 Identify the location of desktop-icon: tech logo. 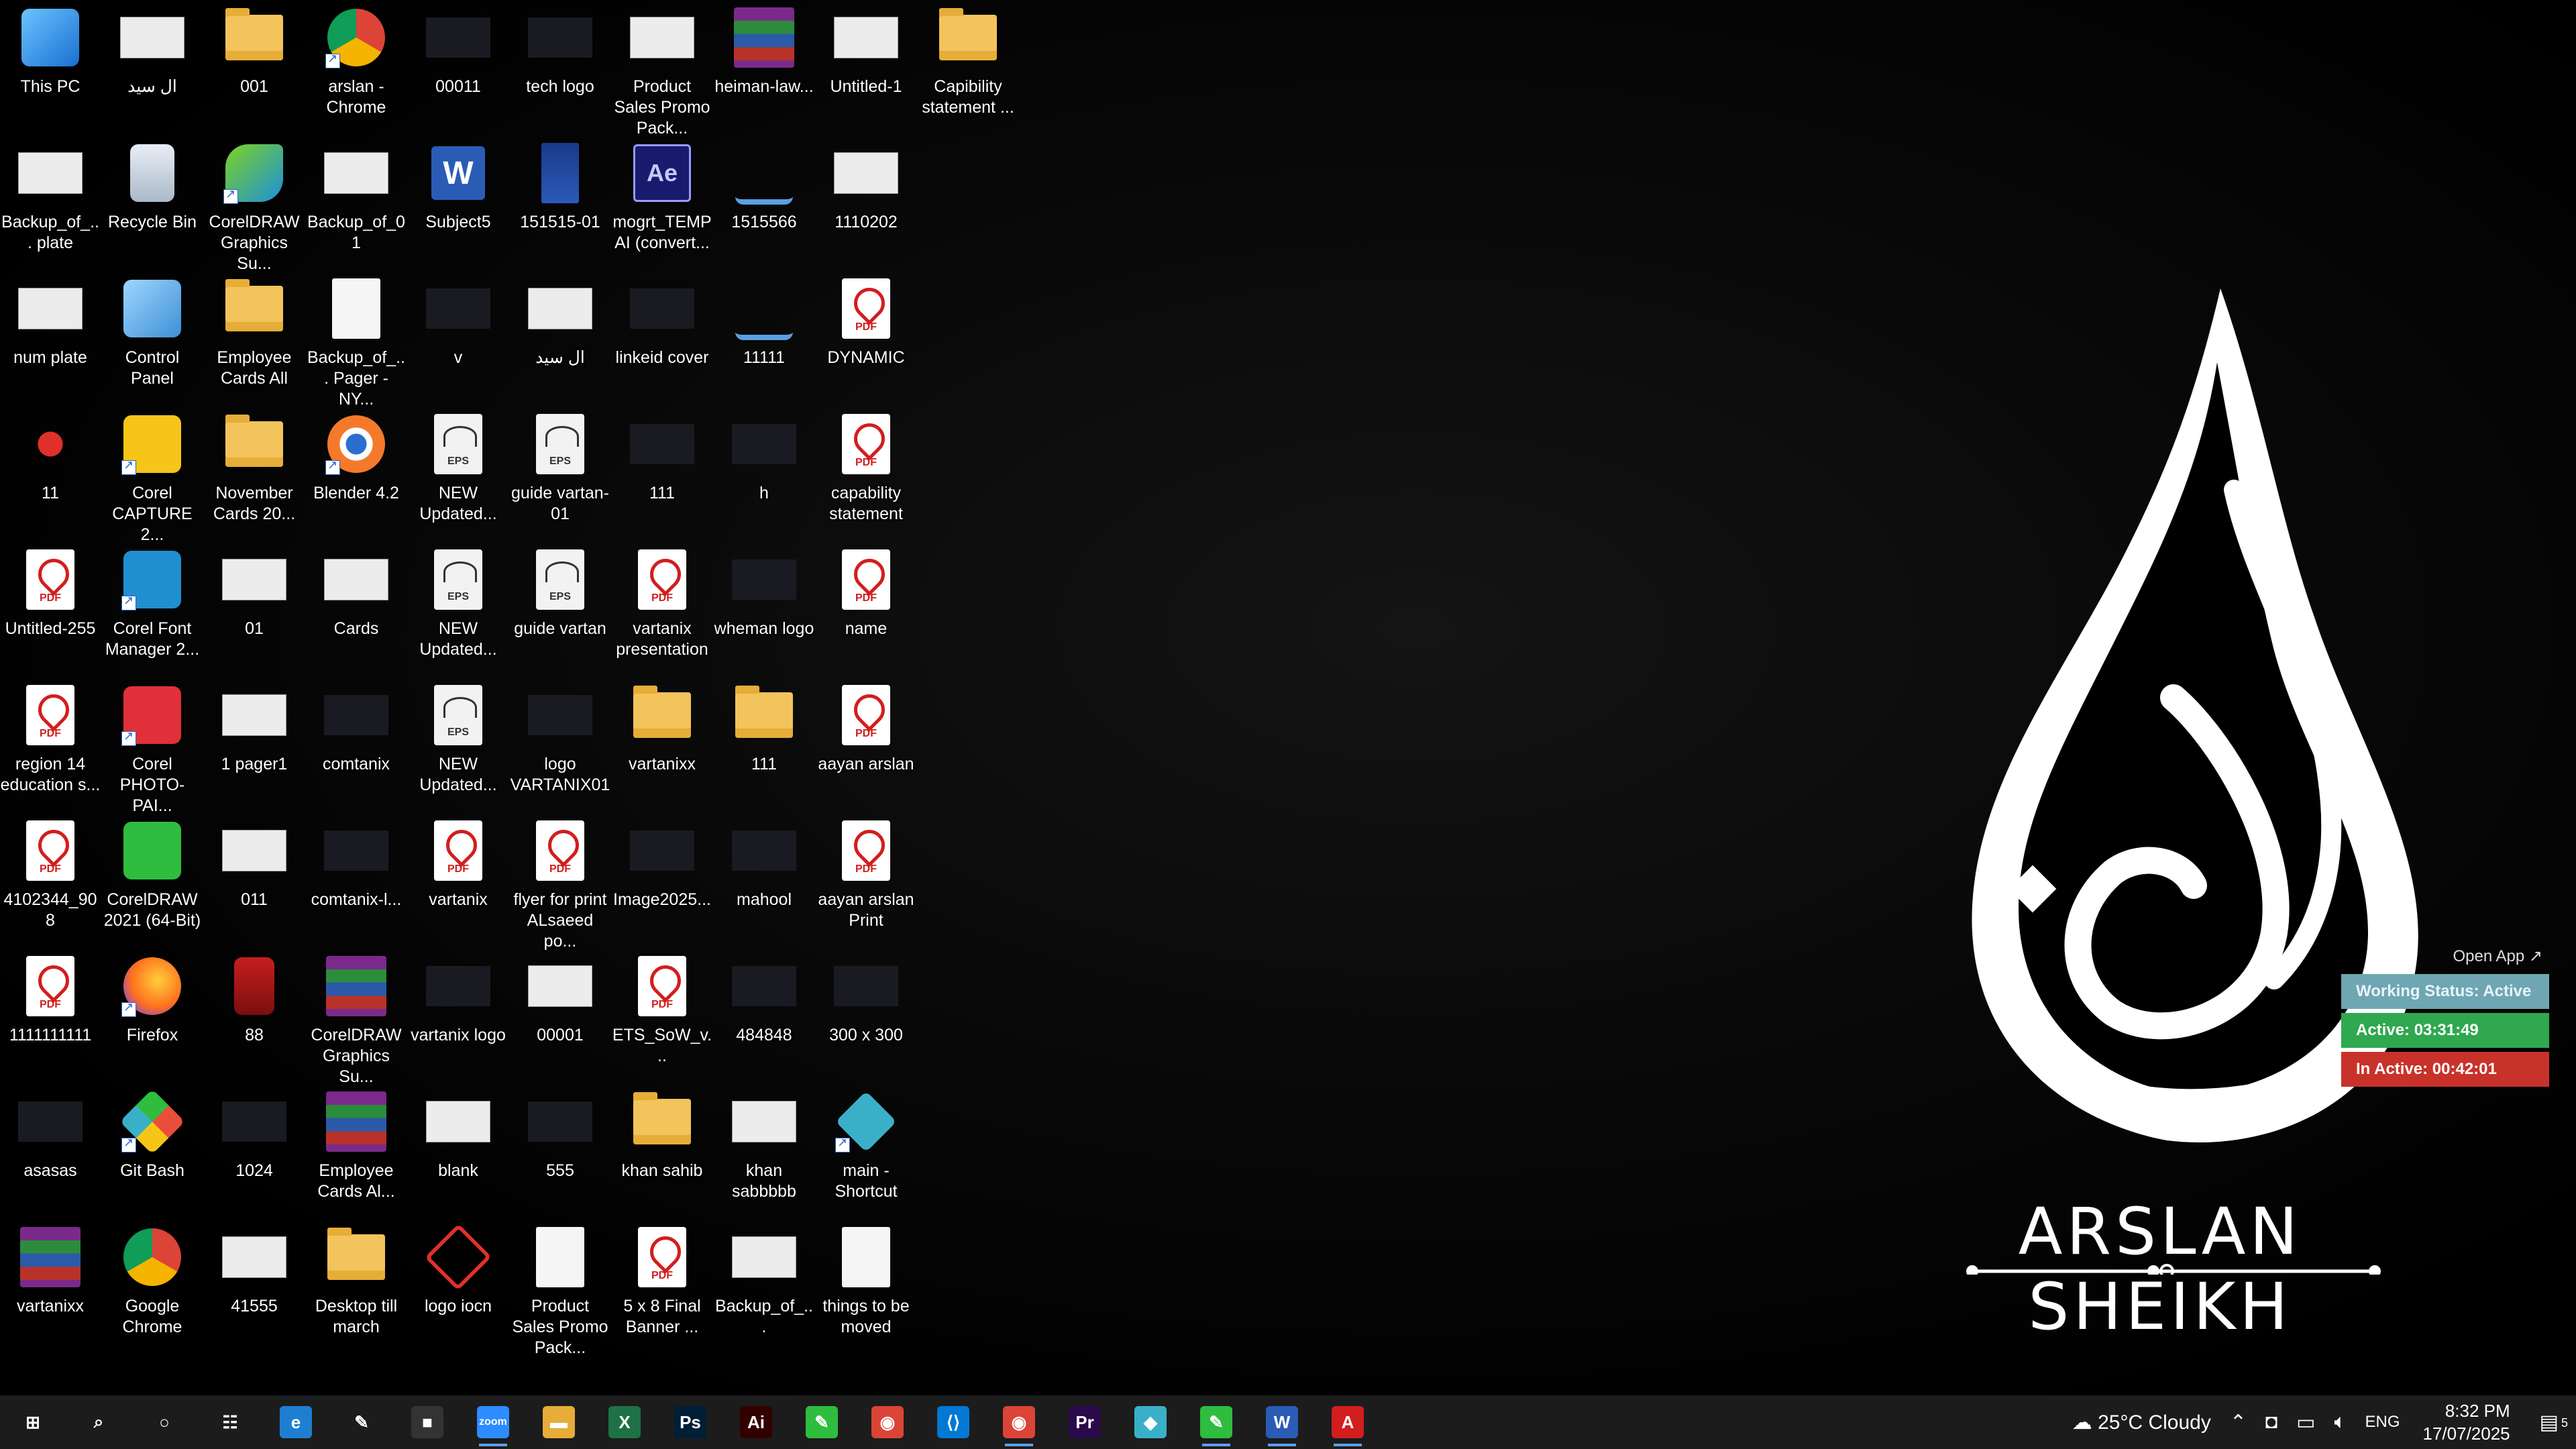
(560, 50).